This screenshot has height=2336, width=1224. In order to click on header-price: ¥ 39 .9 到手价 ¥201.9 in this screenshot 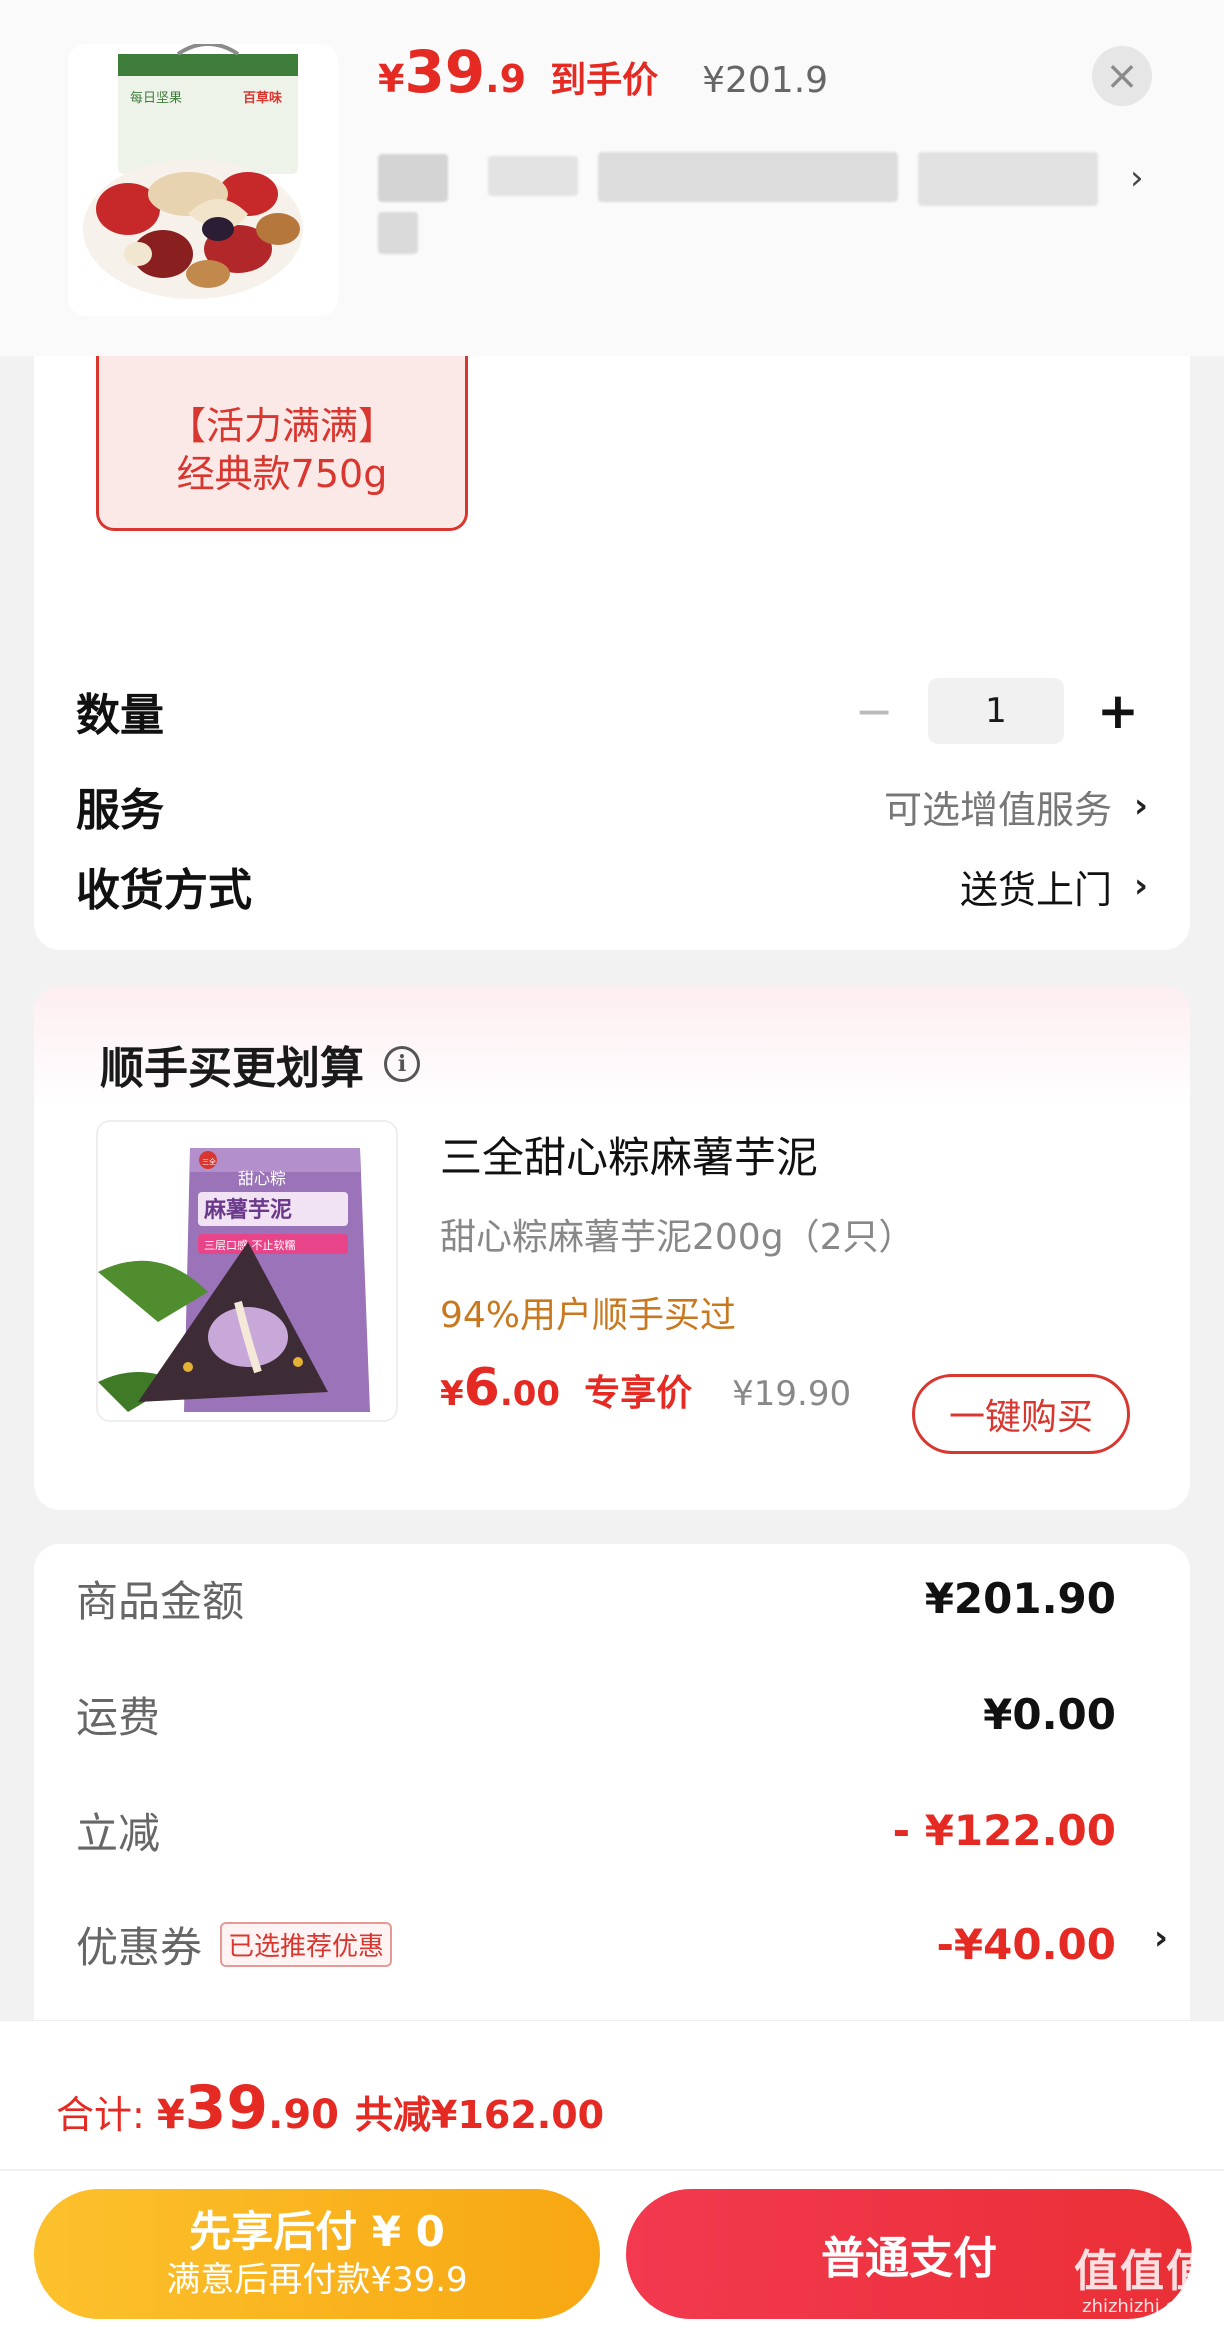, I will do `click(603, 78)`.